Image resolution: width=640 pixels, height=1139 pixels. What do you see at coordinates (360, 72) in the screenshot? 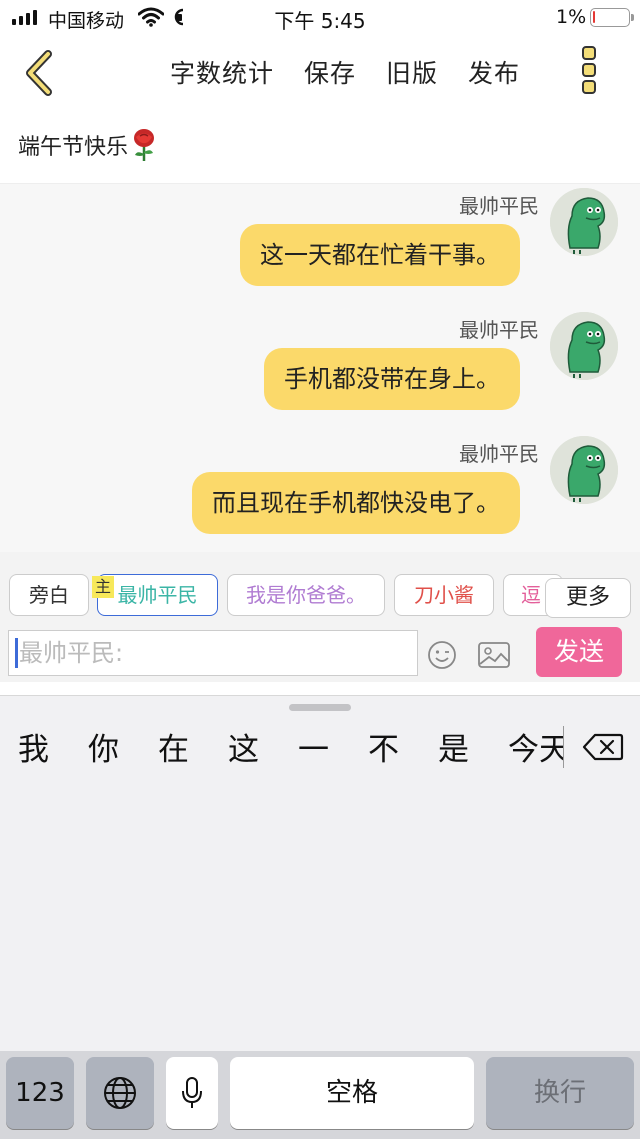
I see `nav-actions: 字数统计 保存 旧版 发布` at bounding box center [360, 72].